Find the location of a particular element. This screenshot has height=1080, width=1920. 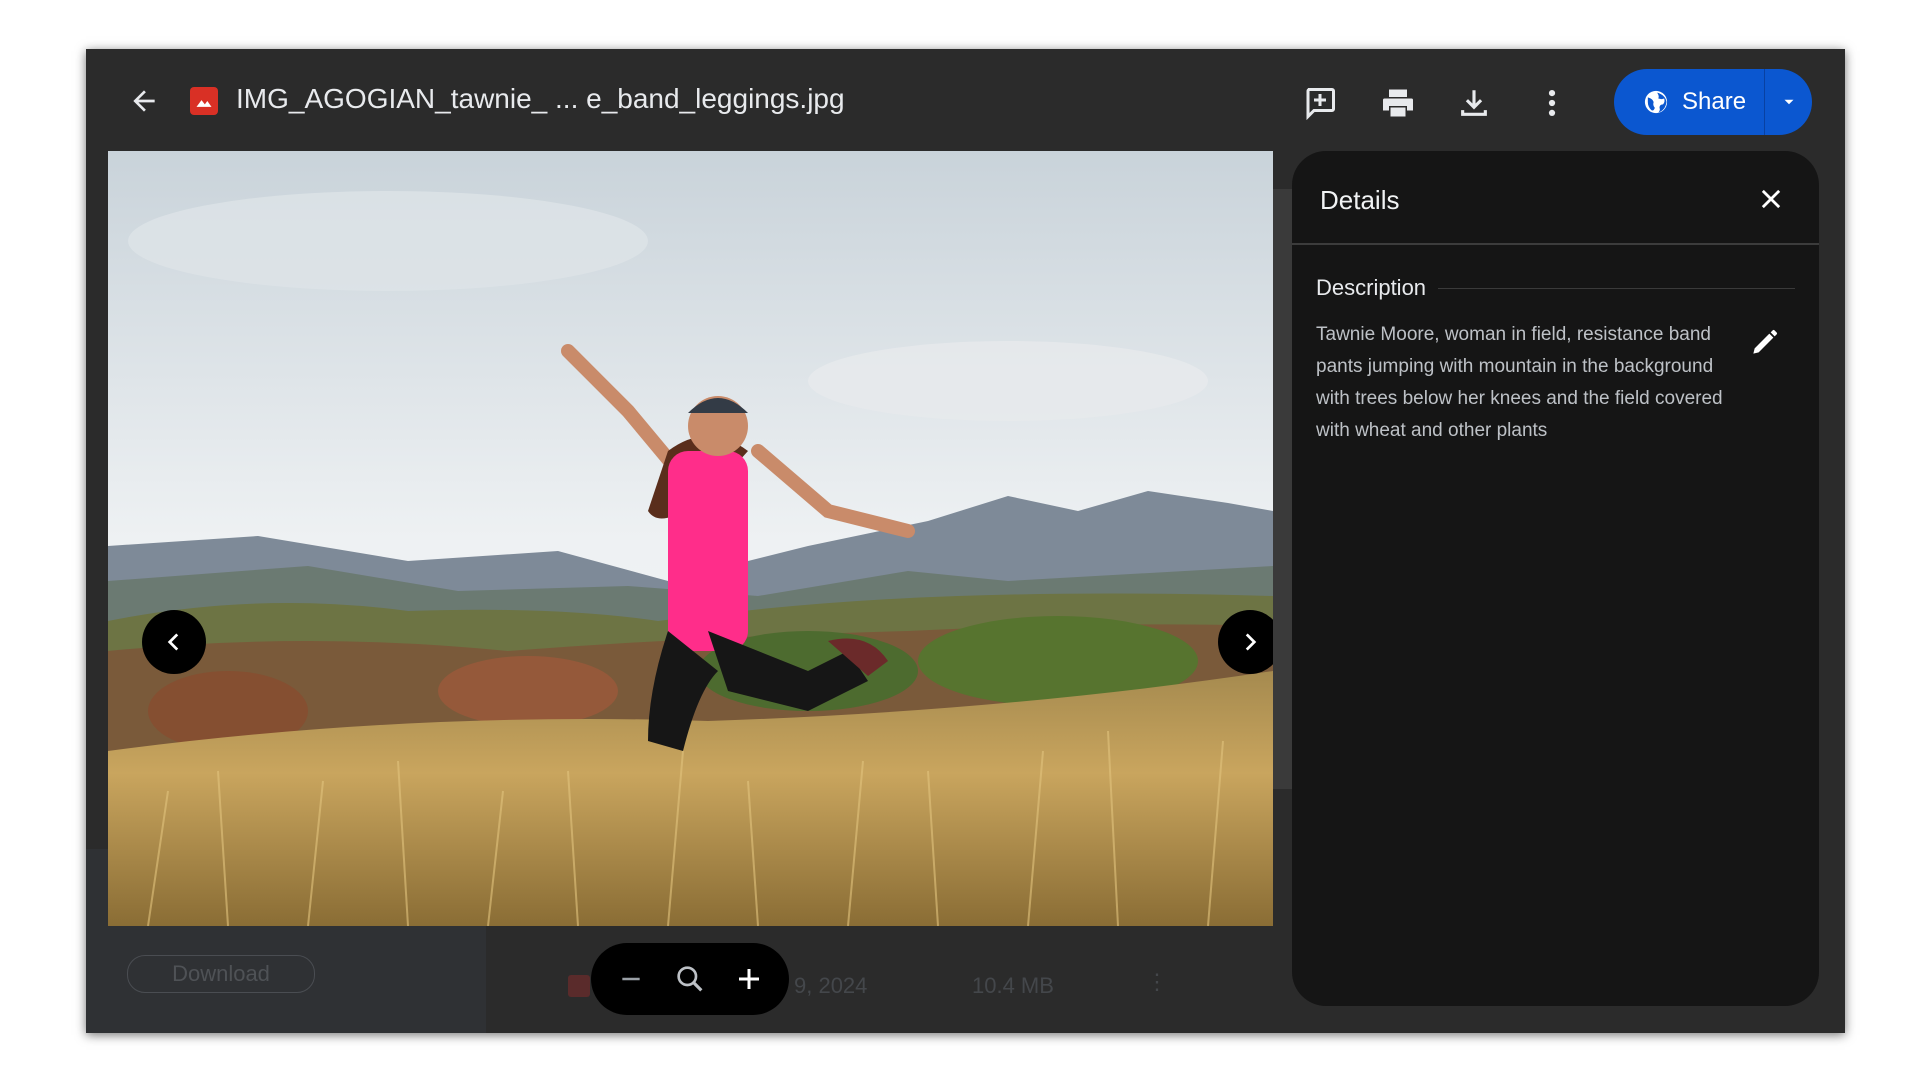

description-section-header: Description is located at coordinates (1555, 288).